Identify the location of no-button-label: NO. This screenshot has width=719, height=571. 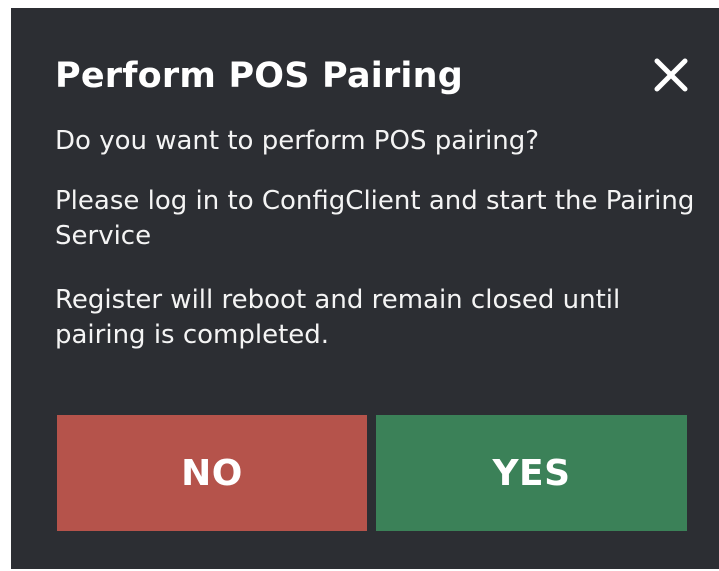
(212, 473).